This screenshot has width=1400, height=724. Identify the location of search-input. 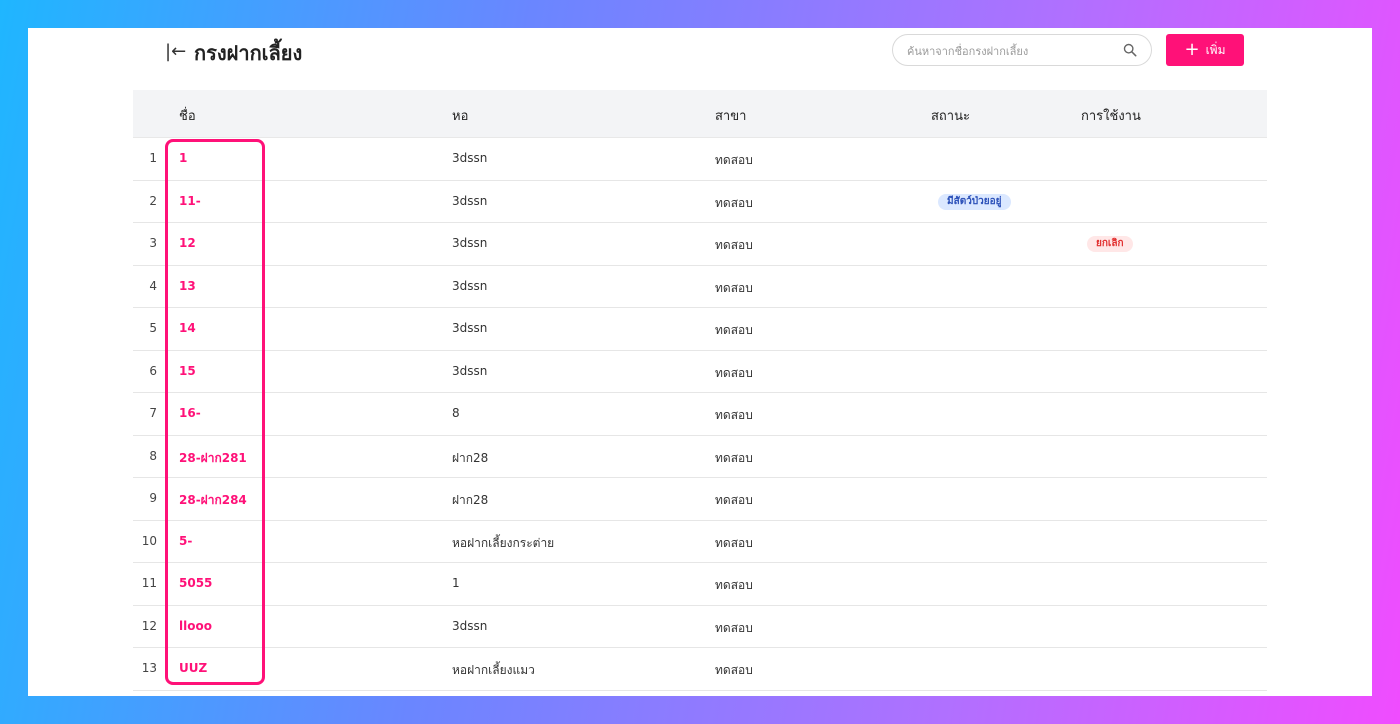
(1007, 51).